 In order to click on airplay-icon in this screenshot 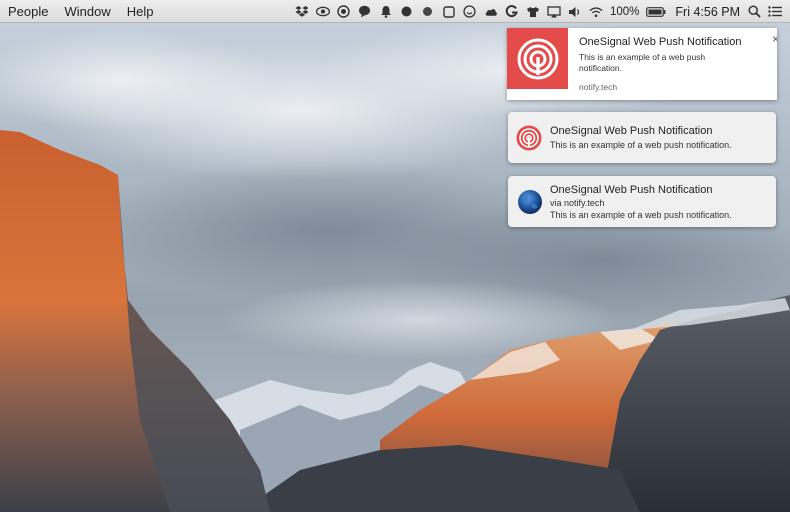, I will do `click(554, 12)`.